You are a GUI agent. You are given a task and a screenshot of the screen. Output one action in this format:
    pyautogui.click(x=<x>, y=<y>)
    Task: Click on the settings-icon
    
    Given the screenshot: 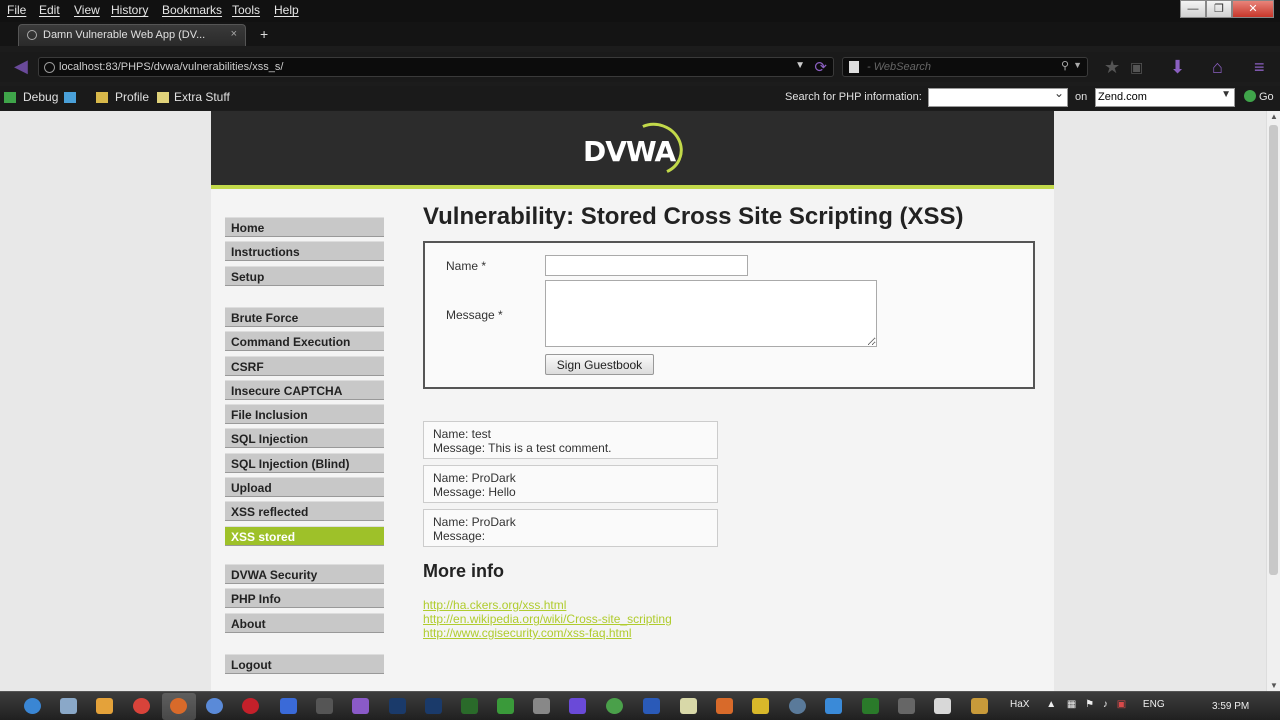 What is the action you would take?
    pyautogui.click(x=906, y=706)
    